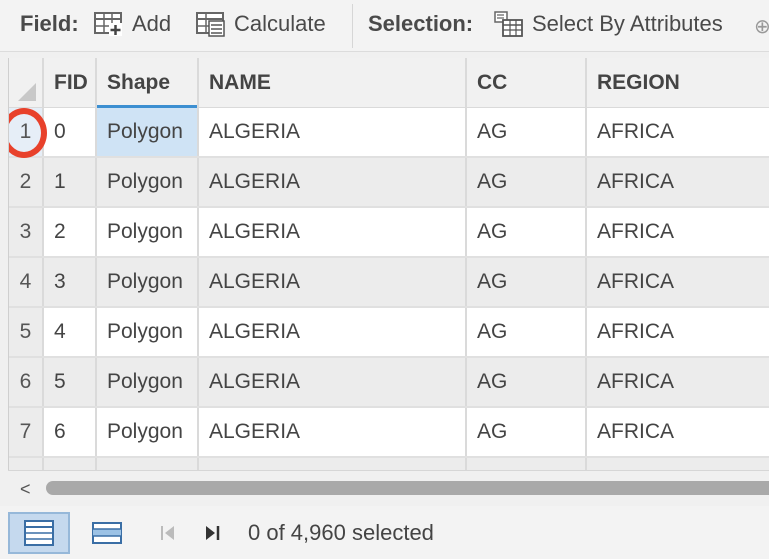 The height and width of the screenshot is (559, 769). What do you see at coordinates (761, 26) in the screenshot?
I see `more-tools-icon: ⊕` at bounding box center [761, 26].